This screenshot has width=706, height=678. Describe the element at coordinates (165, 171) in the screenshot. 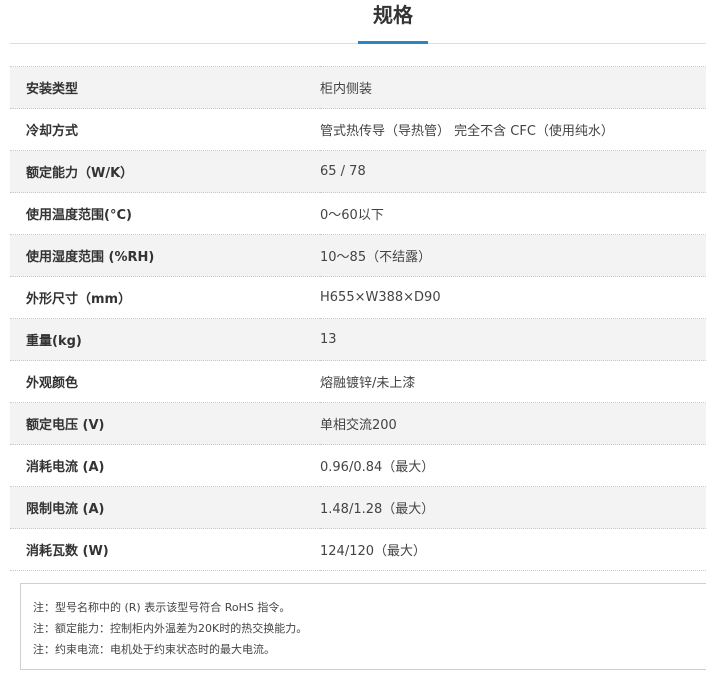

I see `spec-label: 额定能力（W/K）` at that location.